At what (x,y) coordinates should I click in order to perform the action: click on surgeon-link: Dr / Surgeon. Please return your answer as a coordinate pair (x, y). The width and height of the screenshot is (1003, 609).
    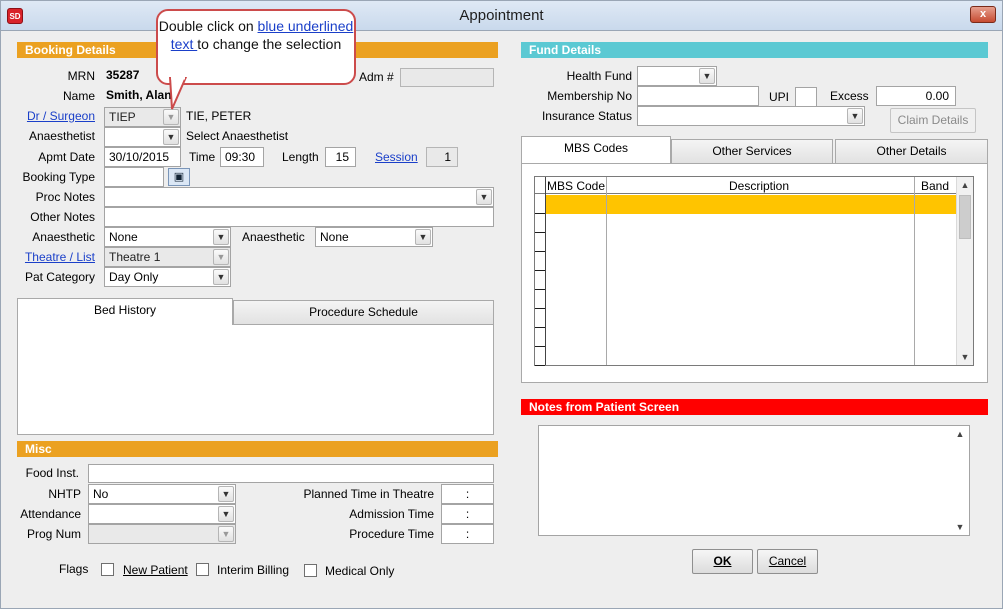
    Looking at the image, I should click on (53, 116).